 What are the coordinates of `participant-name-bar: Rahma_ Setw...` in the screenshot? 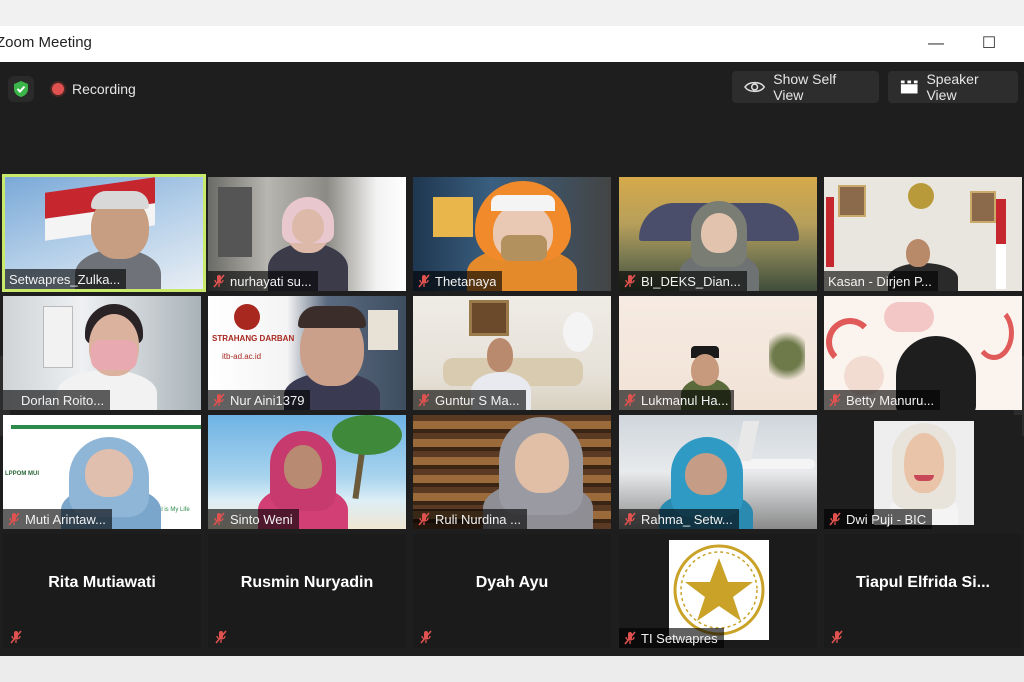 It's located at (679, 519).